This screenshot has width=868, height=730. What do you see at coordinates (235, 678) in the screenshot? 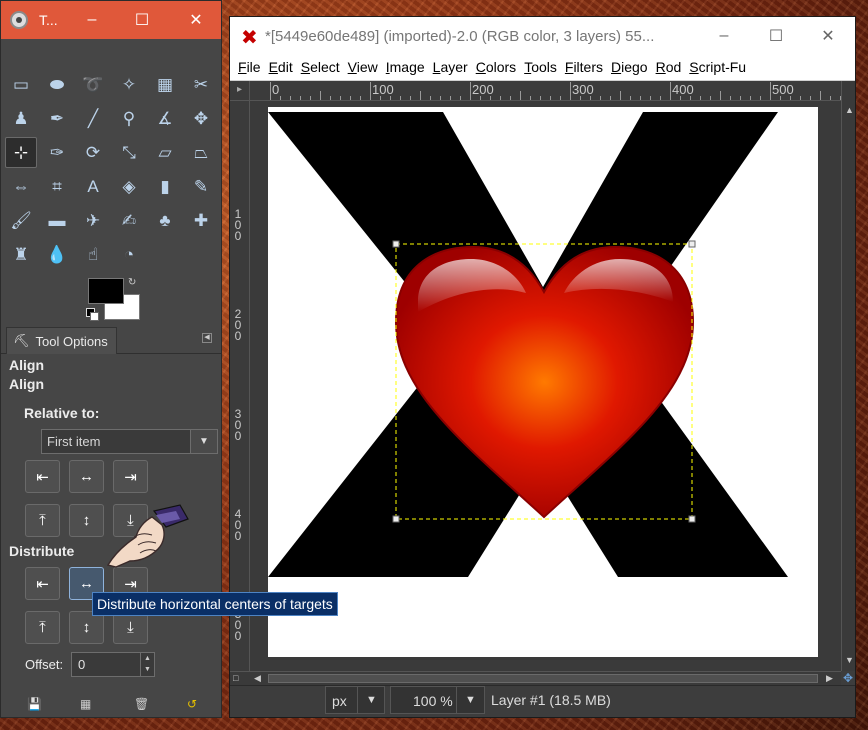
I see `quick-mask-icon: □` at bounding box center [235, 678].